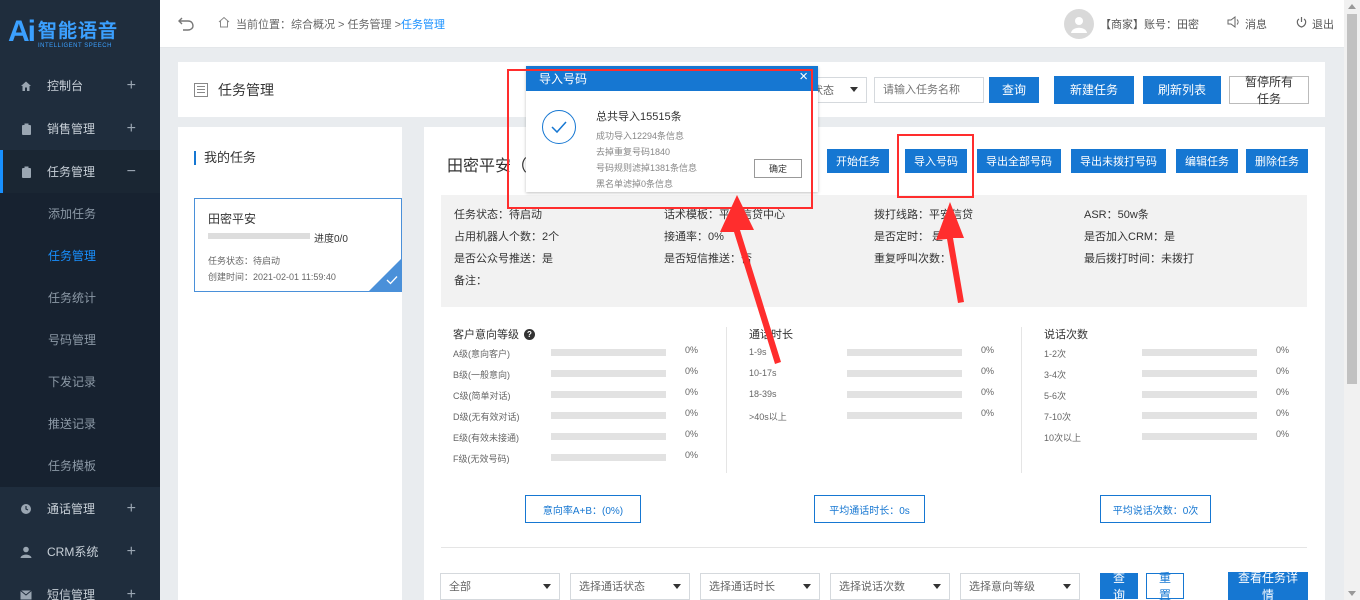 The image size is (1360, 600). I want to click on scrollbar-thumb, so click(1352, 199).